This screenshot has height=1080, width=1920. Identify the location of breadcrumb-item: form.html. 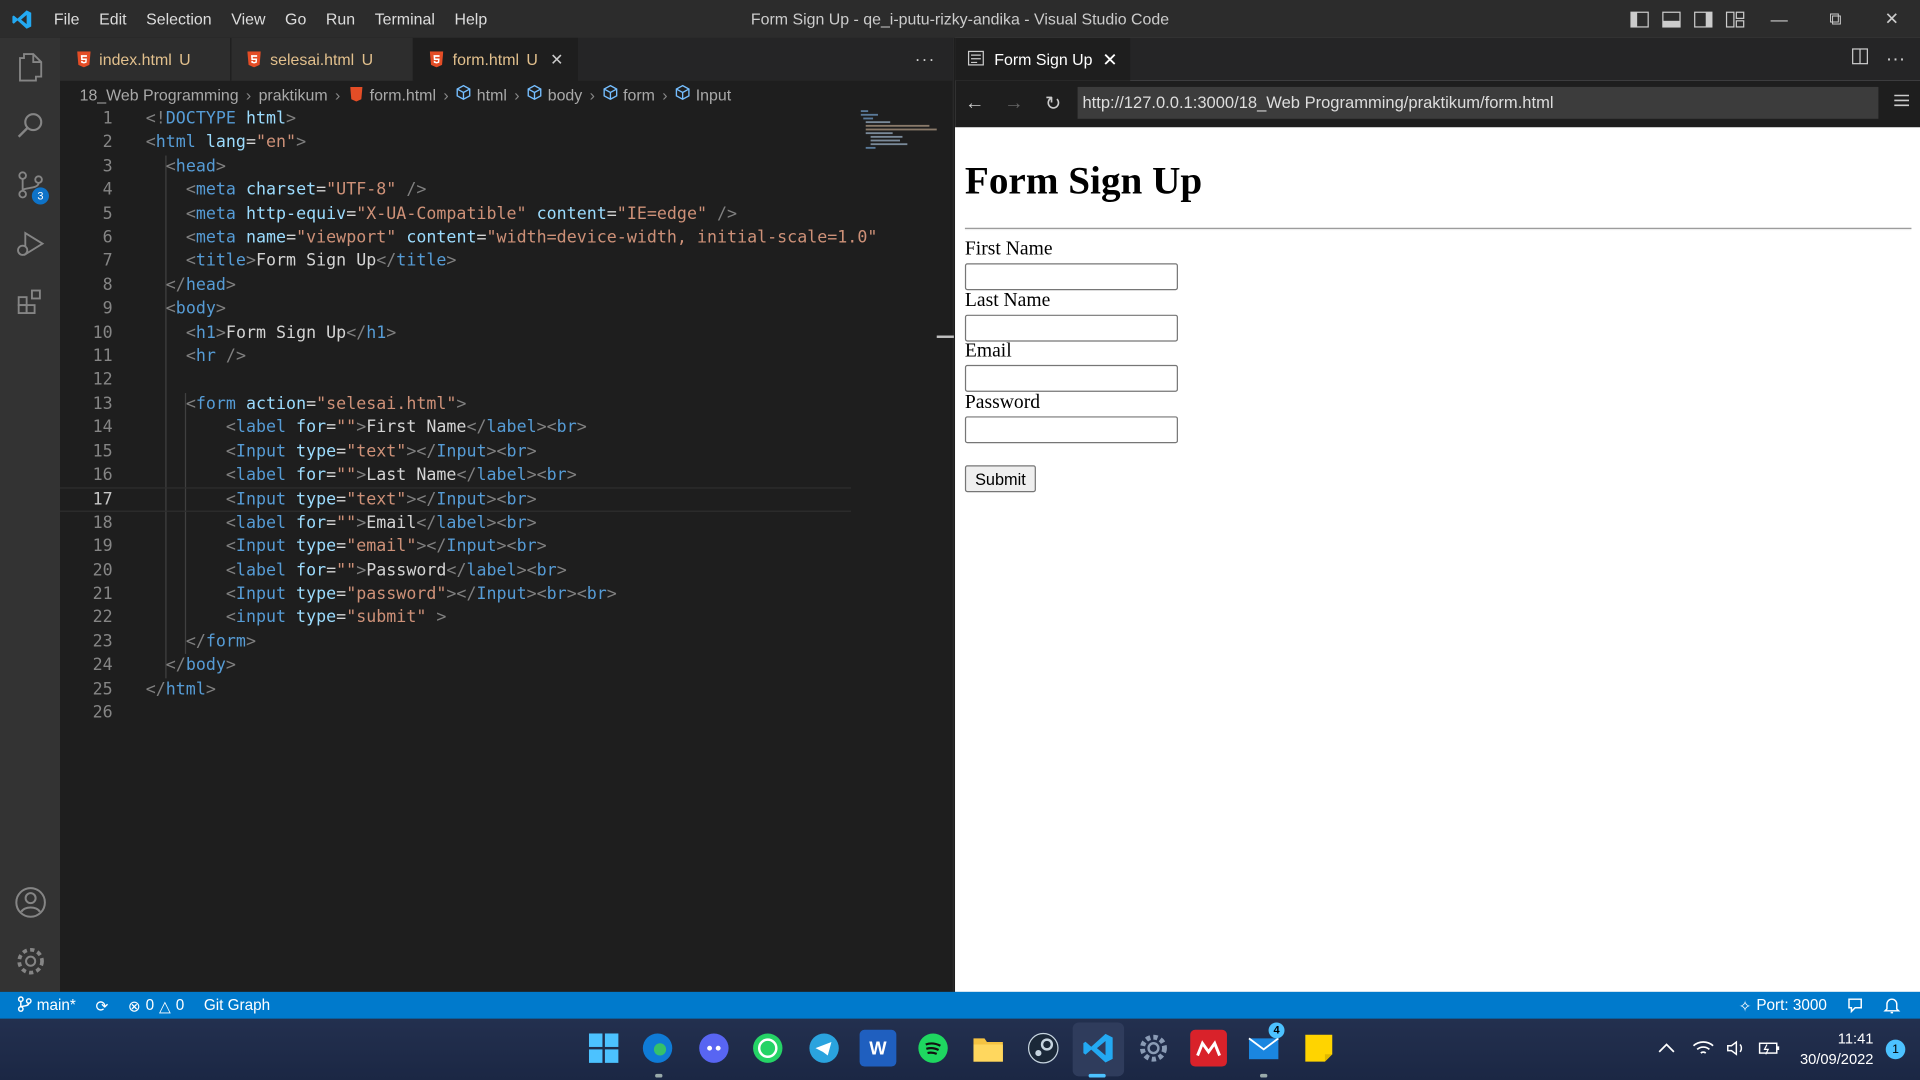
(403, 94).